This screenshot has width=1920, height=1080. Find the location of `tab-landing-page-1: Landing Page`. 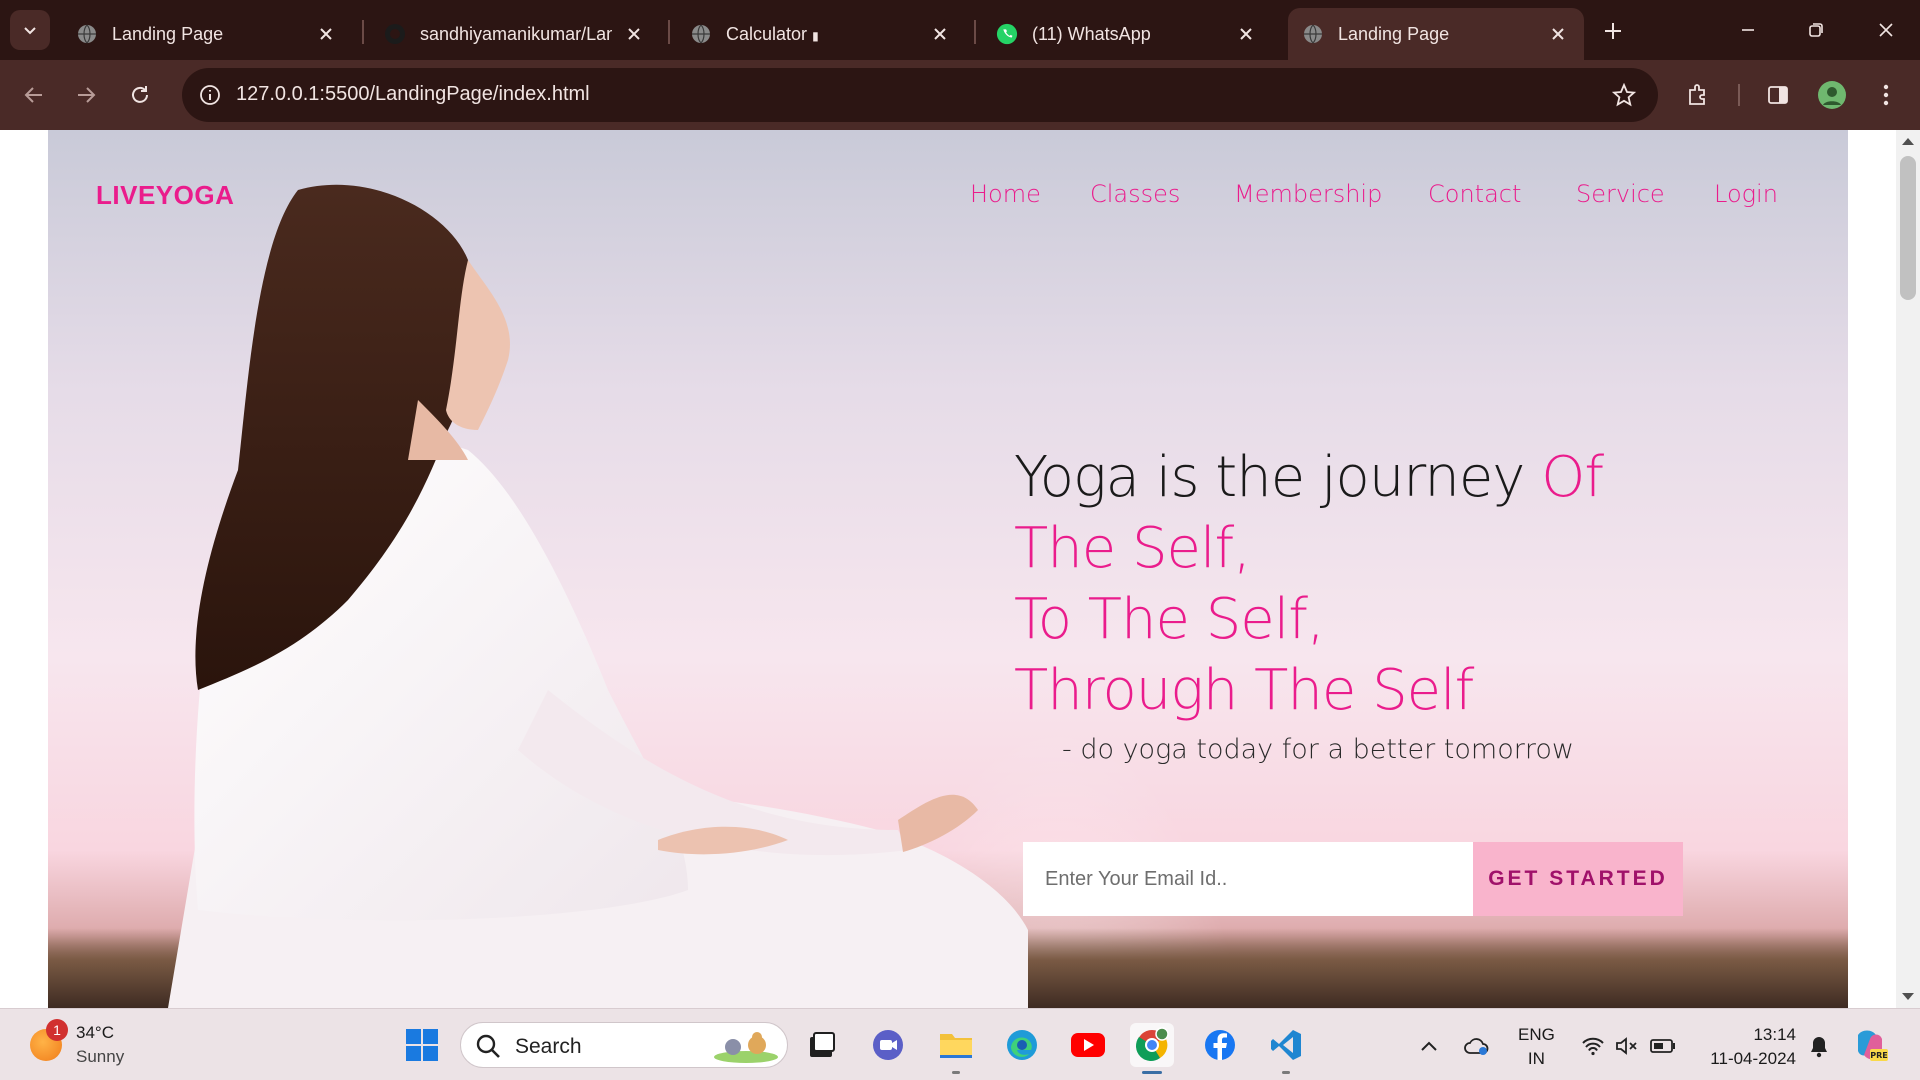

tab-landing-page-1: Landing Page is located at coordinates (207, 34).